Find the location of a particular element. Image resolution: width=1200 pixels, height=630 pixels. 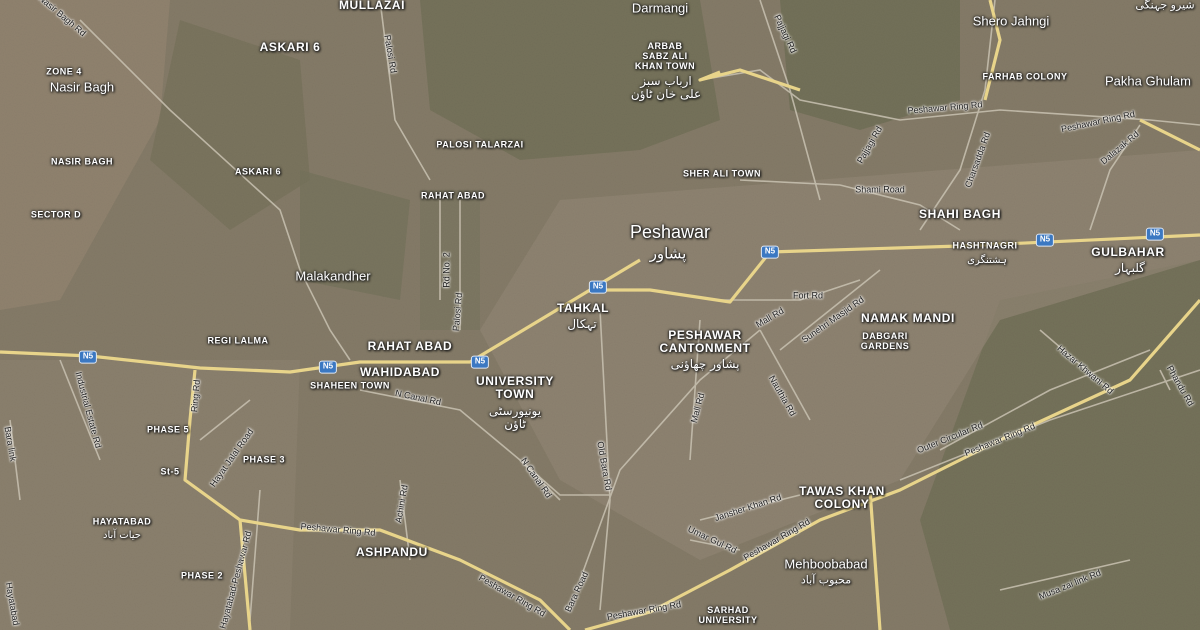

road-label: Shami Road is located at coordinates (880, 189).